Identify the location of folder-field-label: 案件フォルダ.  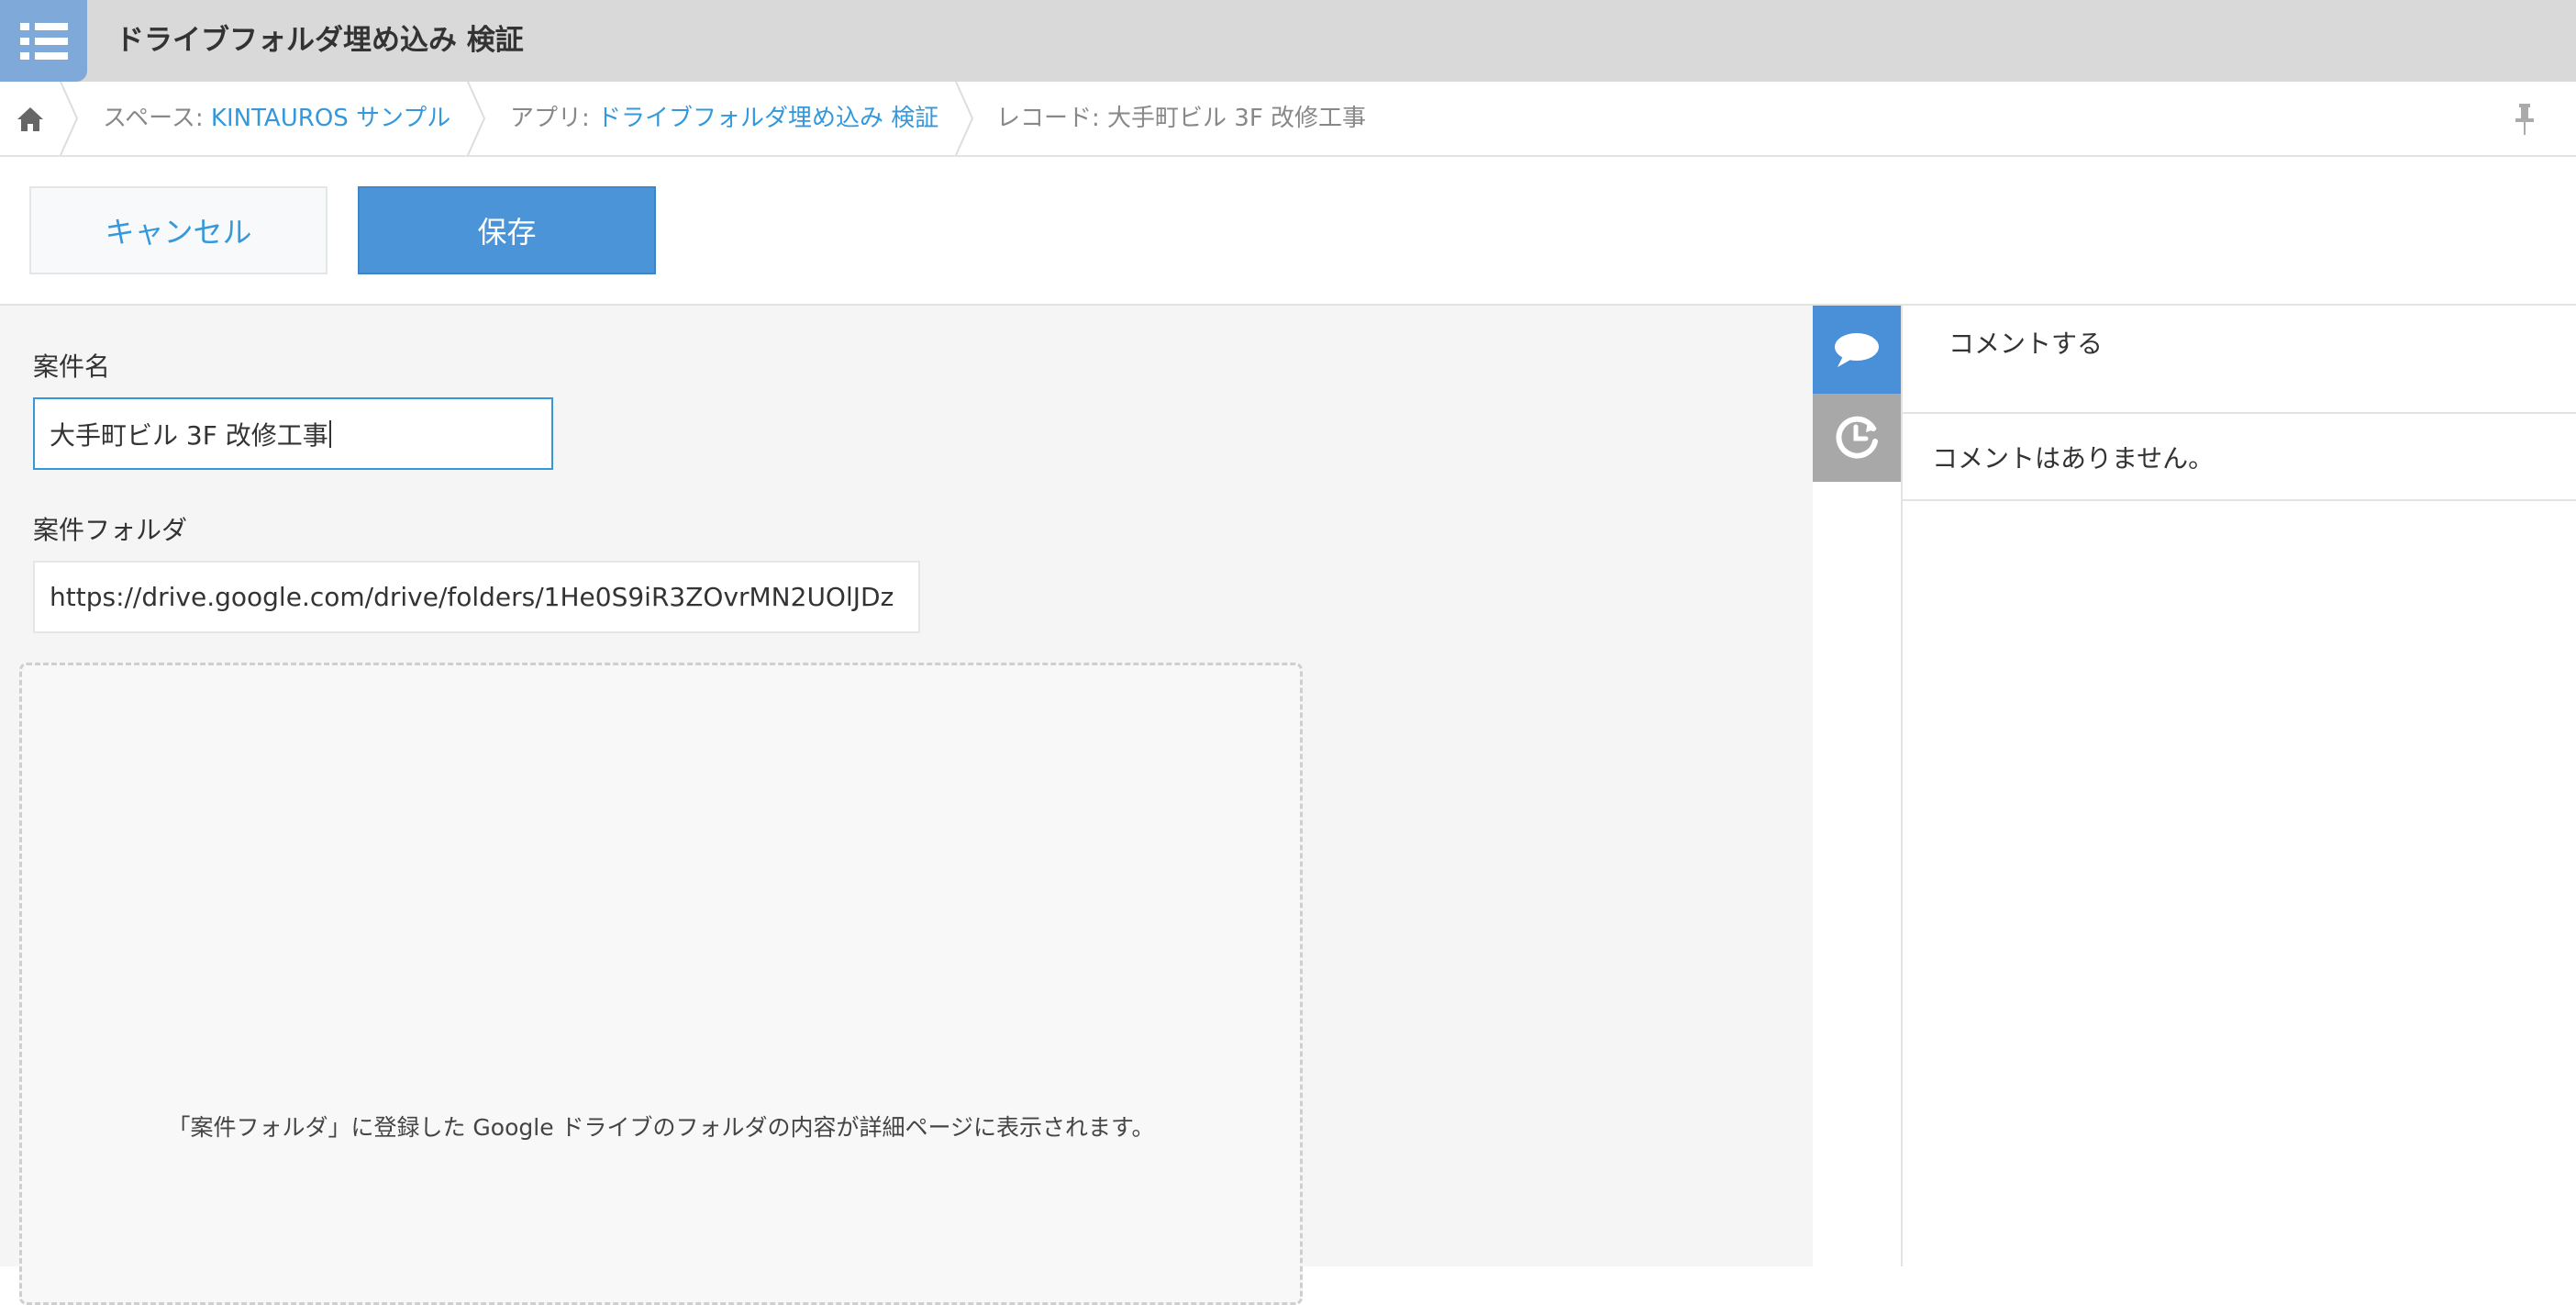
(110, 530).